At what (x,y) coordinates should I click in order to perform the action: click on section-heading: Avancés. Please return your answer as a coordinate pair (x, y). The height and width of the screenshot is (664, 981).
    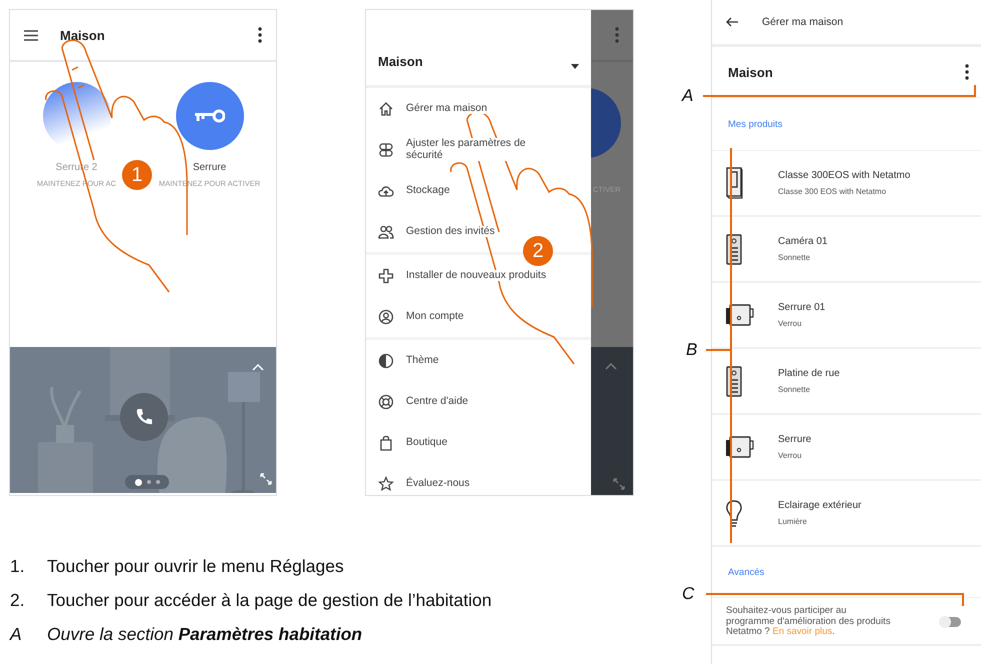
    Looking at the image, I should click on (746, 572).